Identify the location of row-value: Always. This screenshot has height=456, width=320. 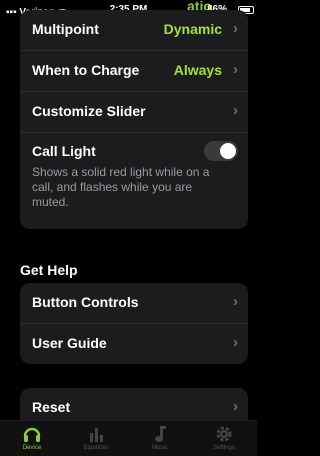
(197, 70).